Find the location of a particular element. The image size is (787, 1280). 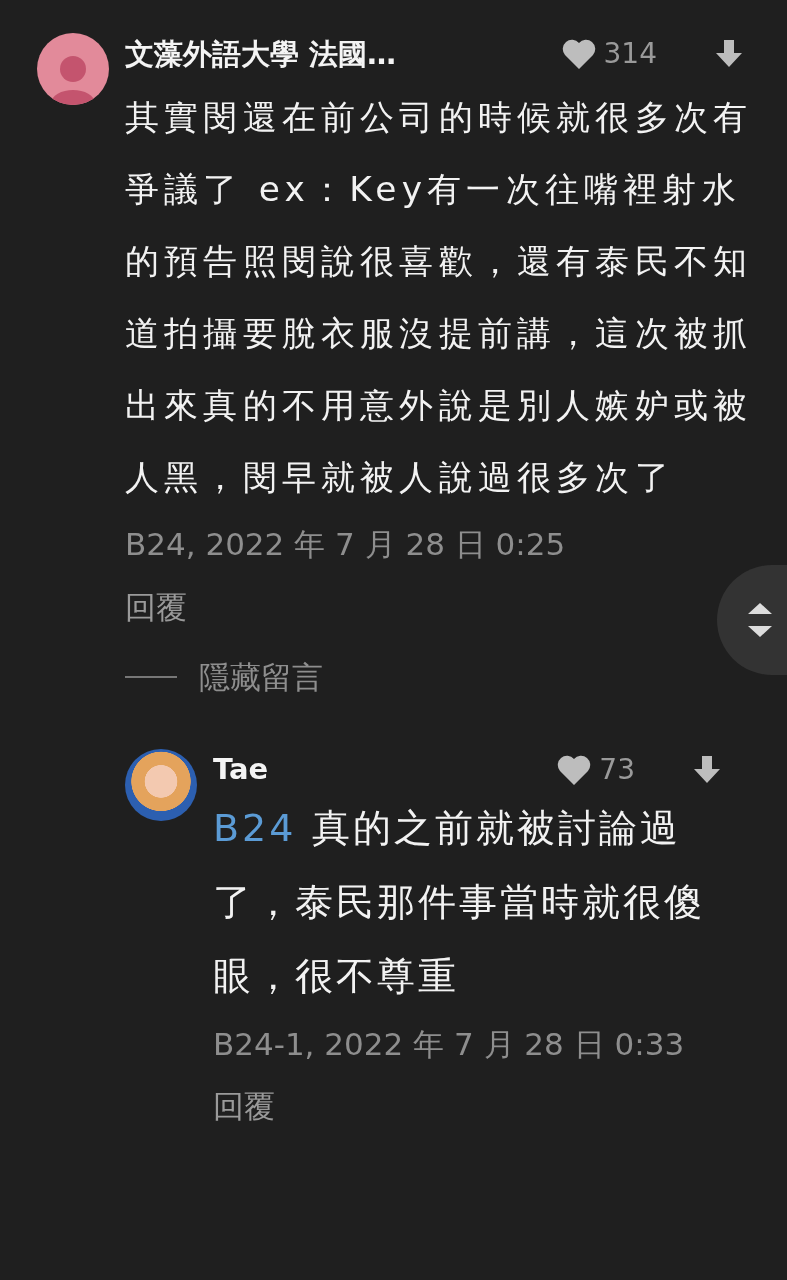

timestamp: B24-1, 2022 年 7 月 28 日 0:33 is located at coordinates (449, 1044).